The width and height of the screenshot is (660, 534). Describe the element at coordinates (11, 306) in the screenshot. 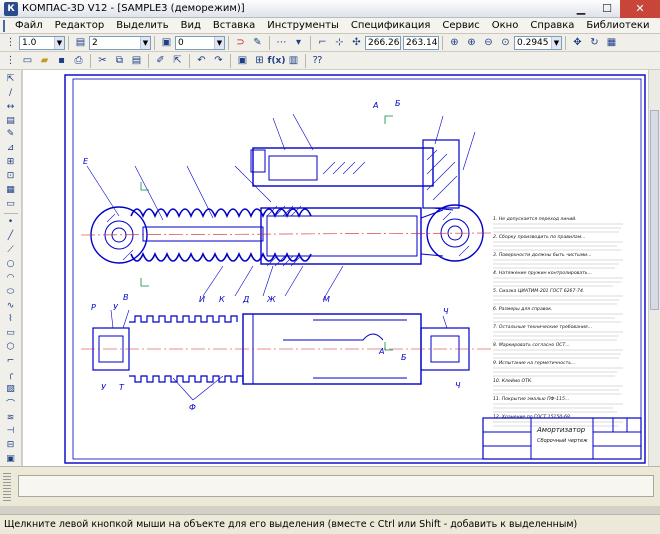

I see `spline-icon: ∿` at that location.